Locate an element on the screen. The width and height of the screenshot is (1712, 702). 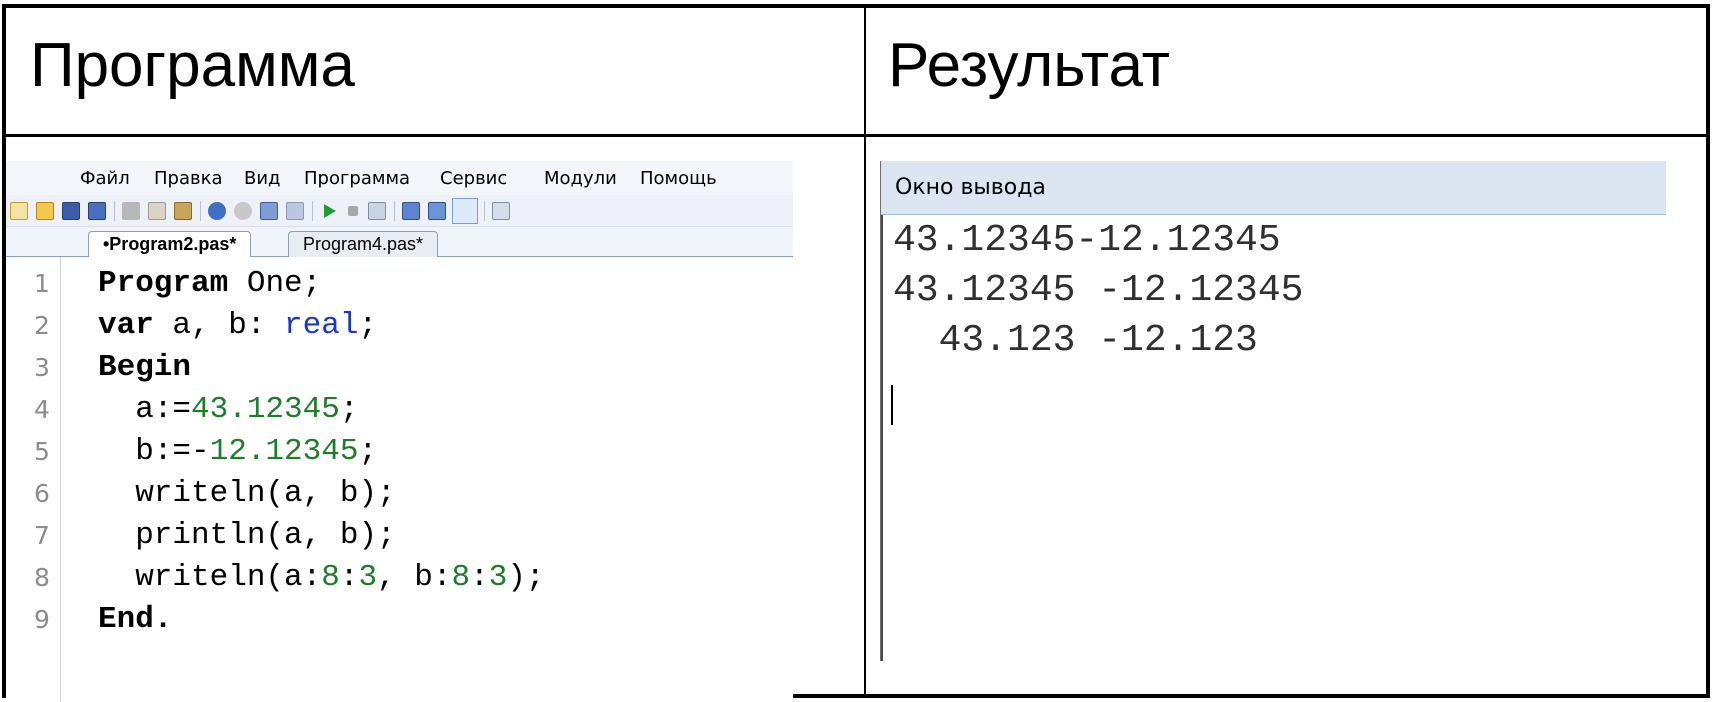
find-icon is located at coordinates (269, 211).